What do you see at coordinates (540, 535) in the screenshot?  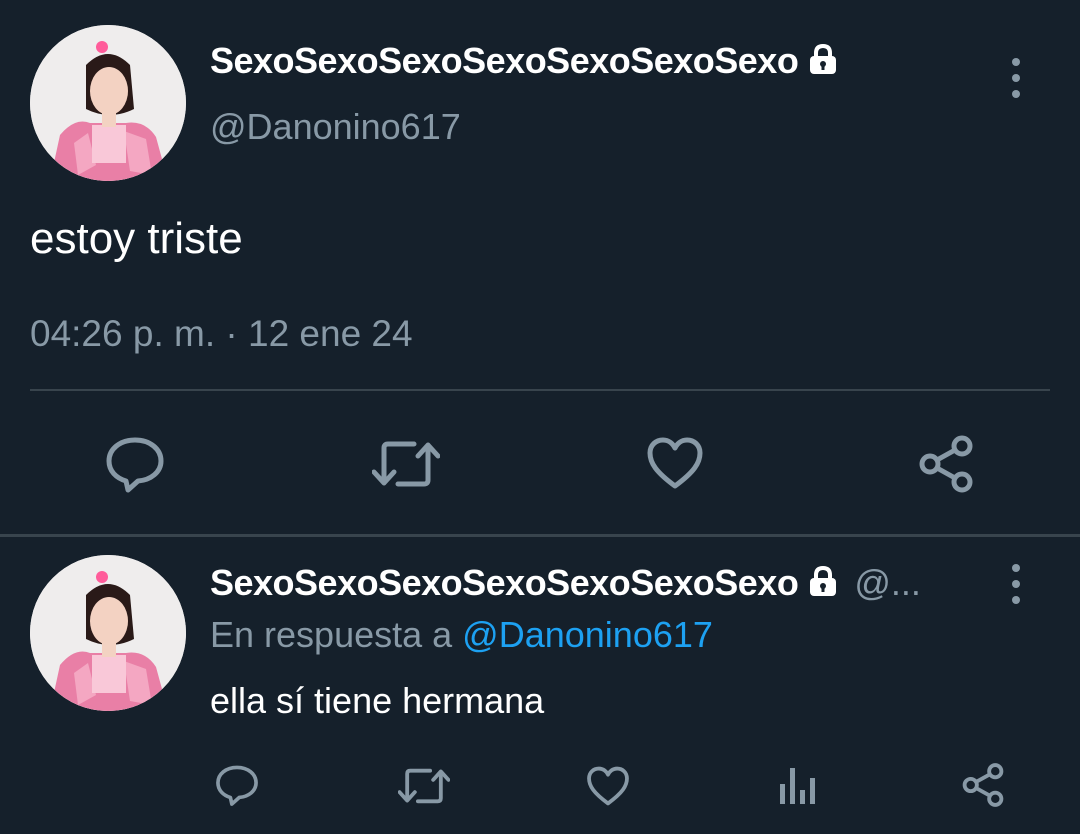 I see `section-divider` at bounding box center [540, 535].